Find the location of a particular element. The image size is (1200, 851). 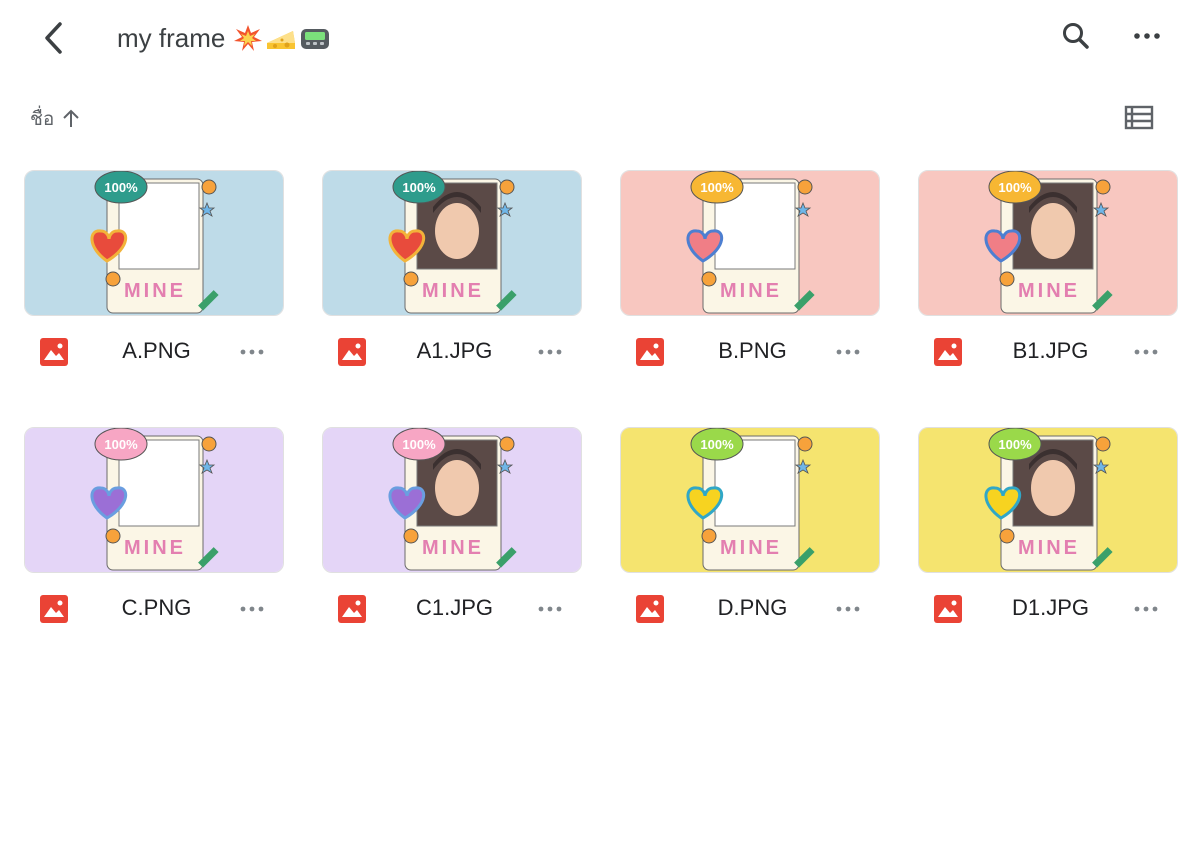

file-info-row: B1.JPG is located at coordinates (1048, 351).